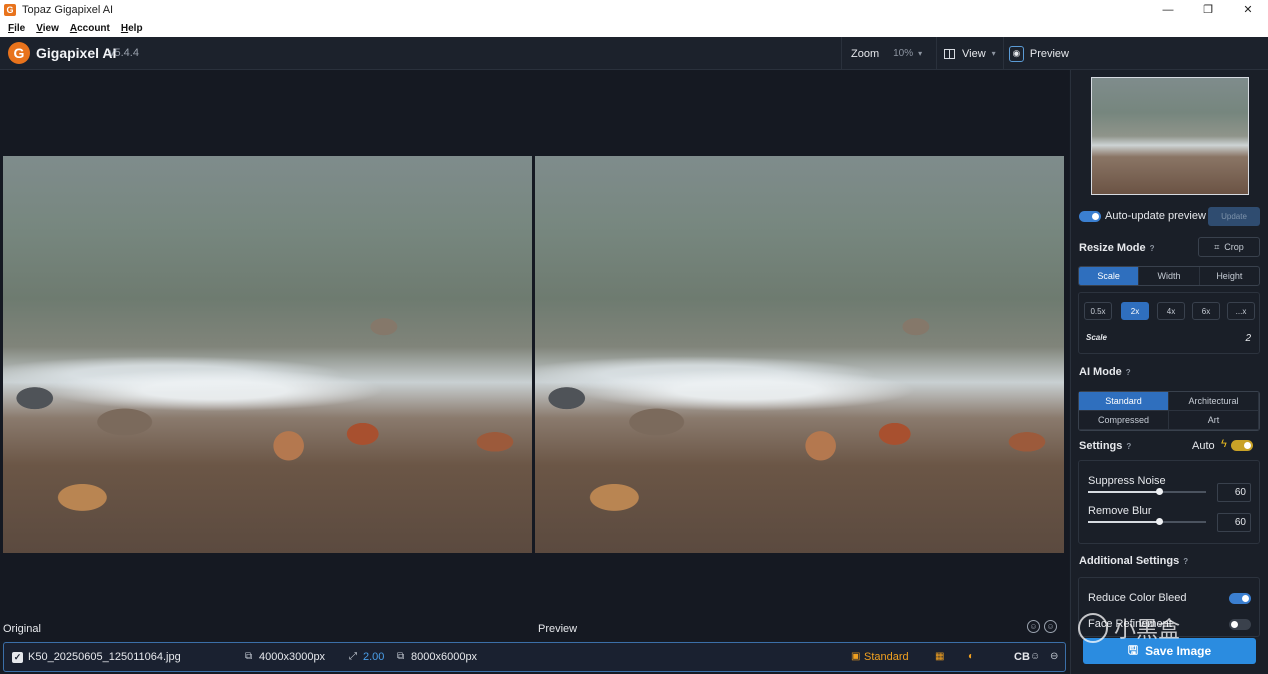 Image resolution: width=1268 pixels, height=674 pixels. What do you see at coordinates (353, 656) in the screenshot?
I see `scale-icon: ⤢` at bounding box center [353, 656].